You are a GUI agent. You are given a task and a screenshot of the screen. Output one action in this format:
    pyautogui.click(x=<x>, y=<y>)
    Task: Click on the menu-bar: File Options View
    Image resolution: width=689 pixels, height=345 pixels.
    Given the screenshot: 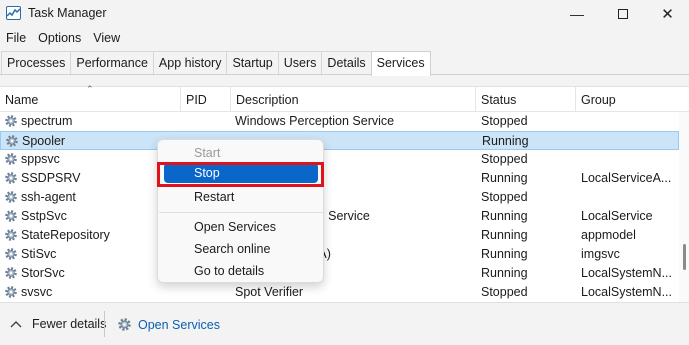 What is the action you would take?
    pyautogui.click(x=344, y=39)
    